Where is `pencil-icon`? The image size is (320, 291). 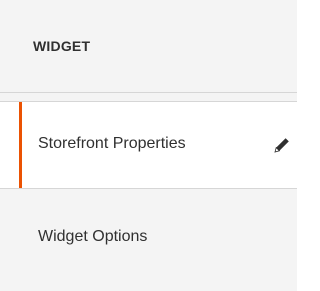
pencil-icon is located at coordinates (281, 145).